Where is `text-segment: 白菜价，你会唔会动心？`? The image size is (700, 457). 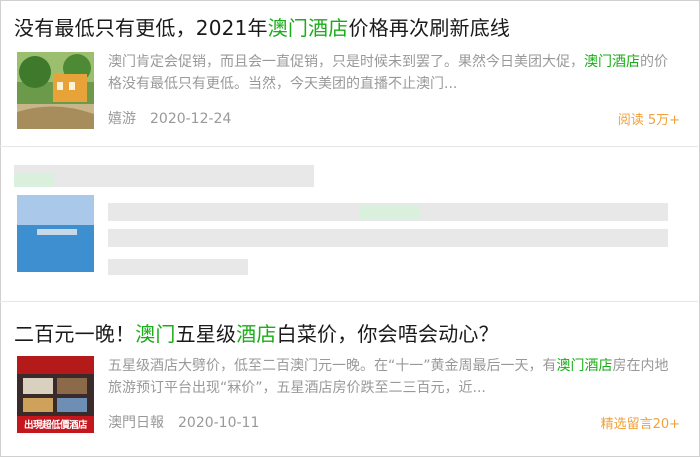 text-segment: 白菜价，你会唔会动心？ is located at coordinates (387, 334).